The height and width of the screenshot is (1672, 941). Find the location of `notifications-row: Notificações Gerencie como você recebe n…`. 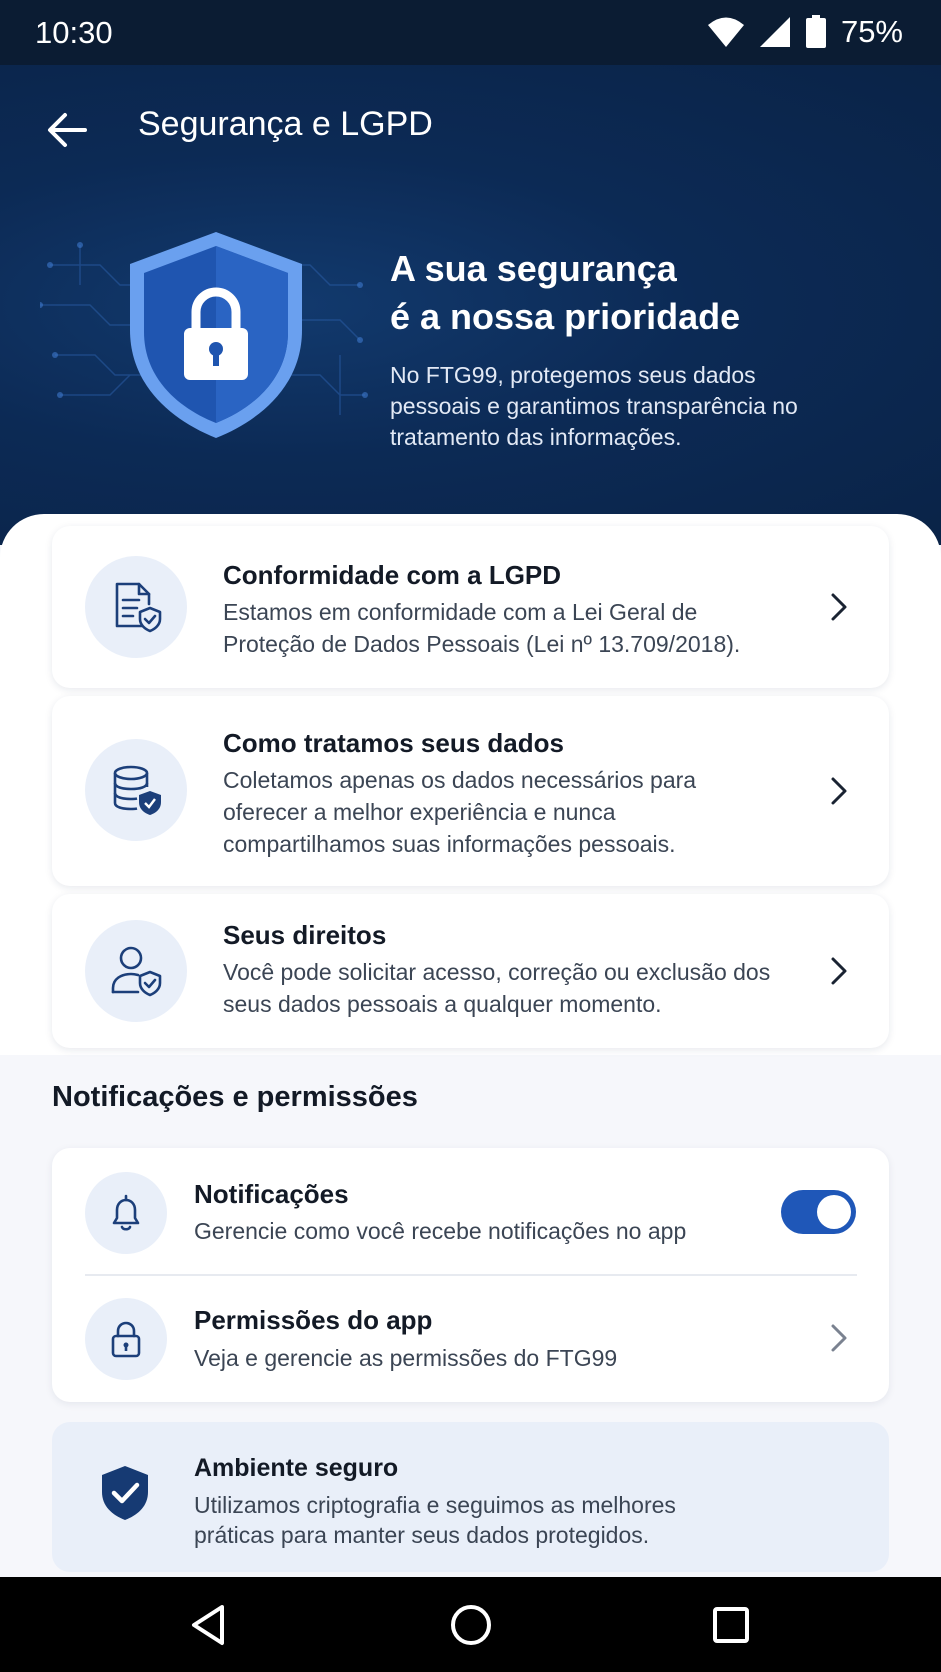

notifications-row: Notificações Gerencie como você recebe n… is located at coordinates (470, 1211).